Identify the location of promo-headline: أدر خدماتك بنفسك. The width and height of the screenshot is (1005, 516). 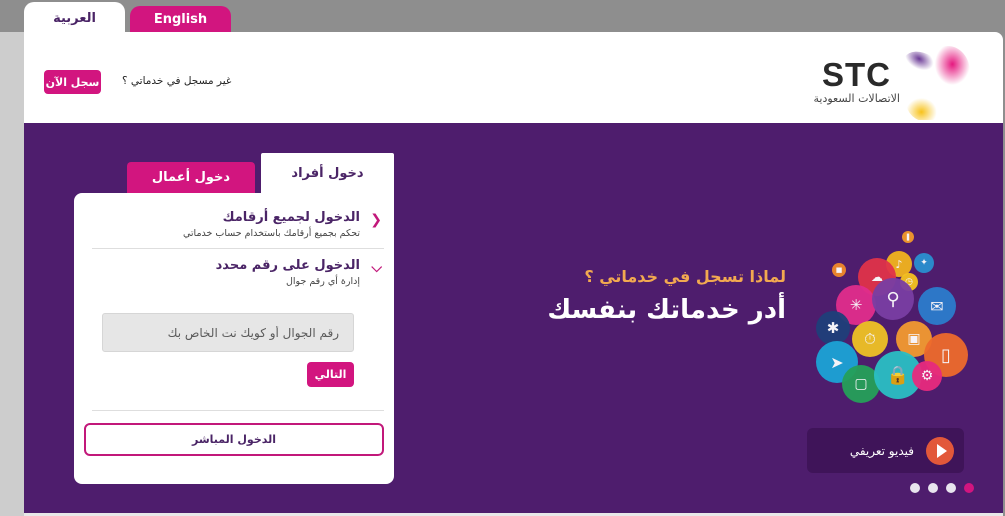
(666, 310).